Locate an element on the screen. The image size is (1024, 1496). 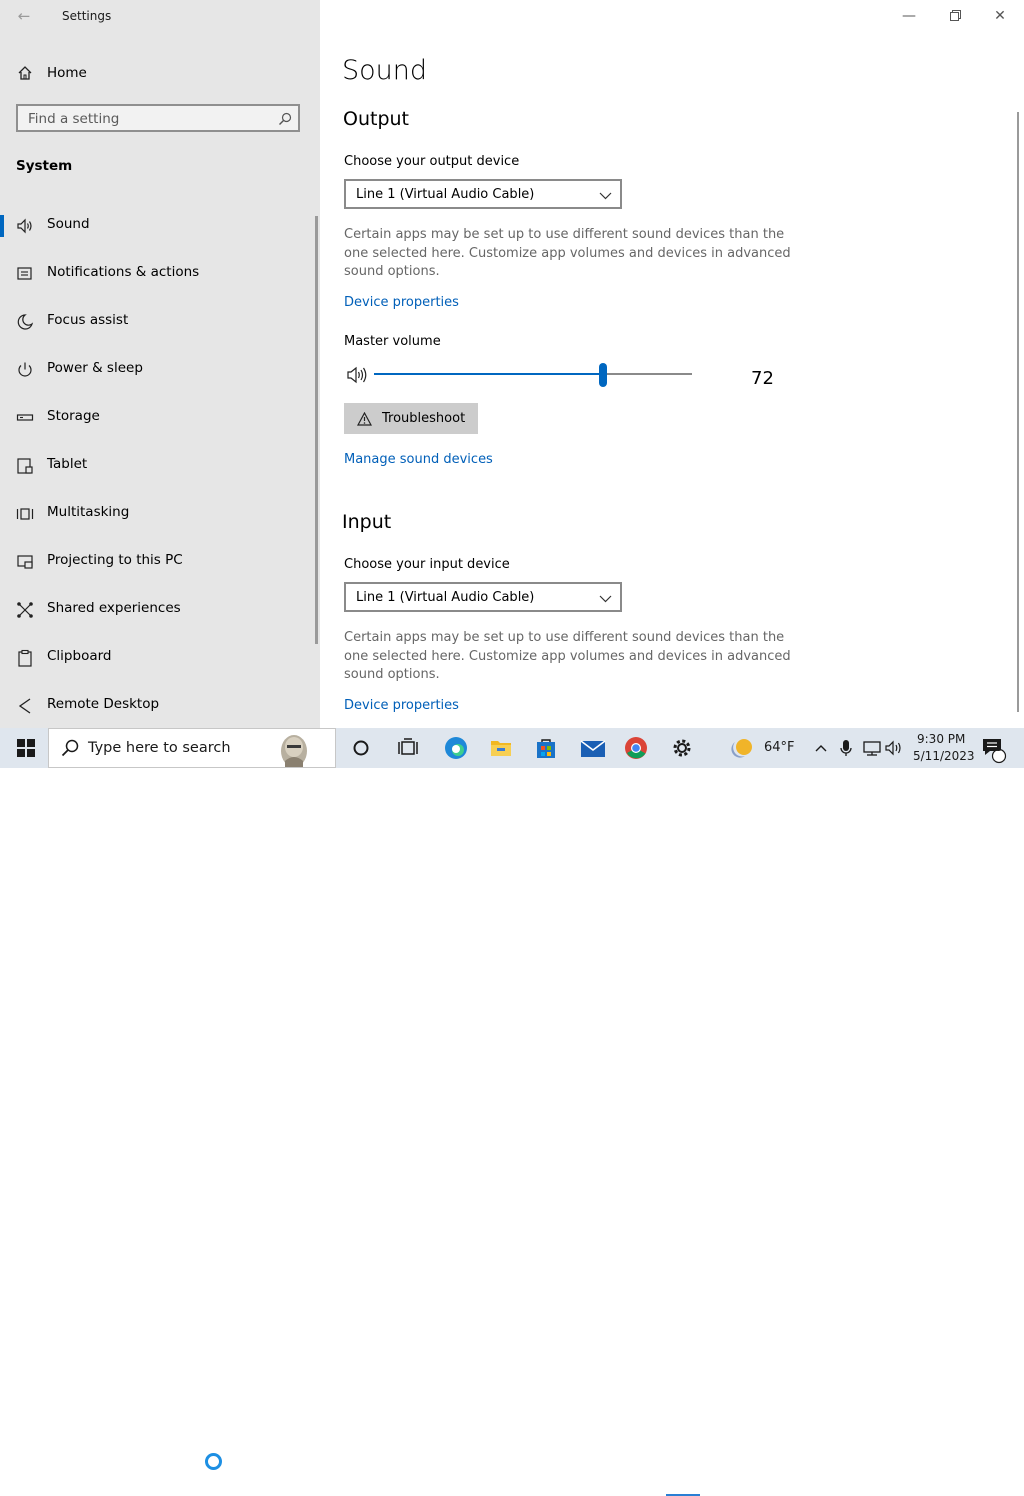
multitasking-icon is located at coordinates (25, 514).